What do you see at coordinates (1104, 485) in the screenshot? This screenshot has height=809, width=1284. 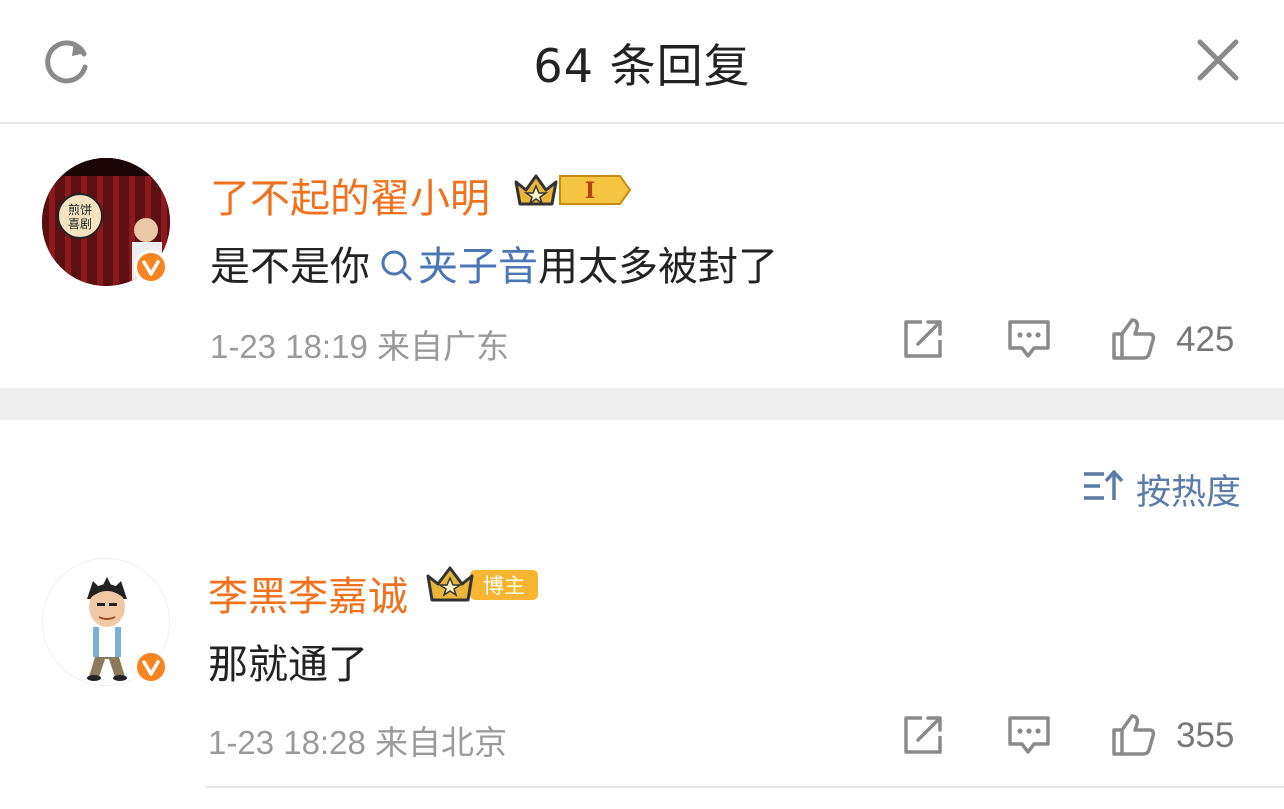 I see `sort-icon` at bounding box center [1104, 485].